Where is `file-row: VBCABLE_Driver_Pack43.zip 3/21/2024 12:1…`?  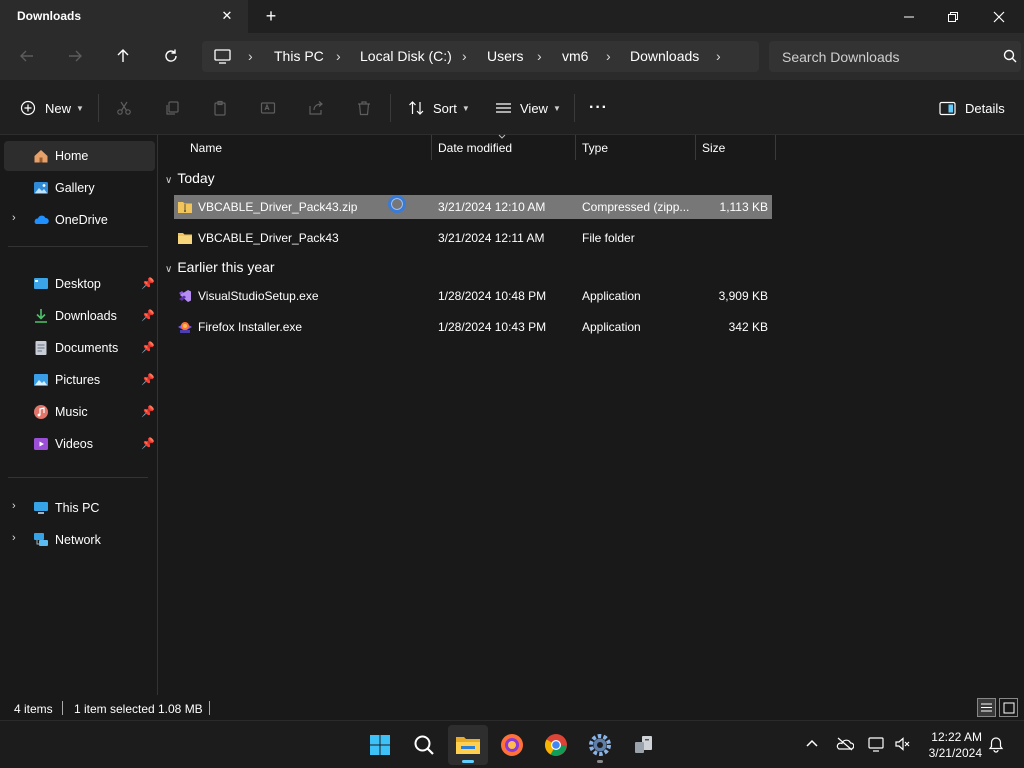
file-row: VBCABLE_Driver_Pack43.zip 3/21/2024 12:1… is located at coordinates (473, 207).